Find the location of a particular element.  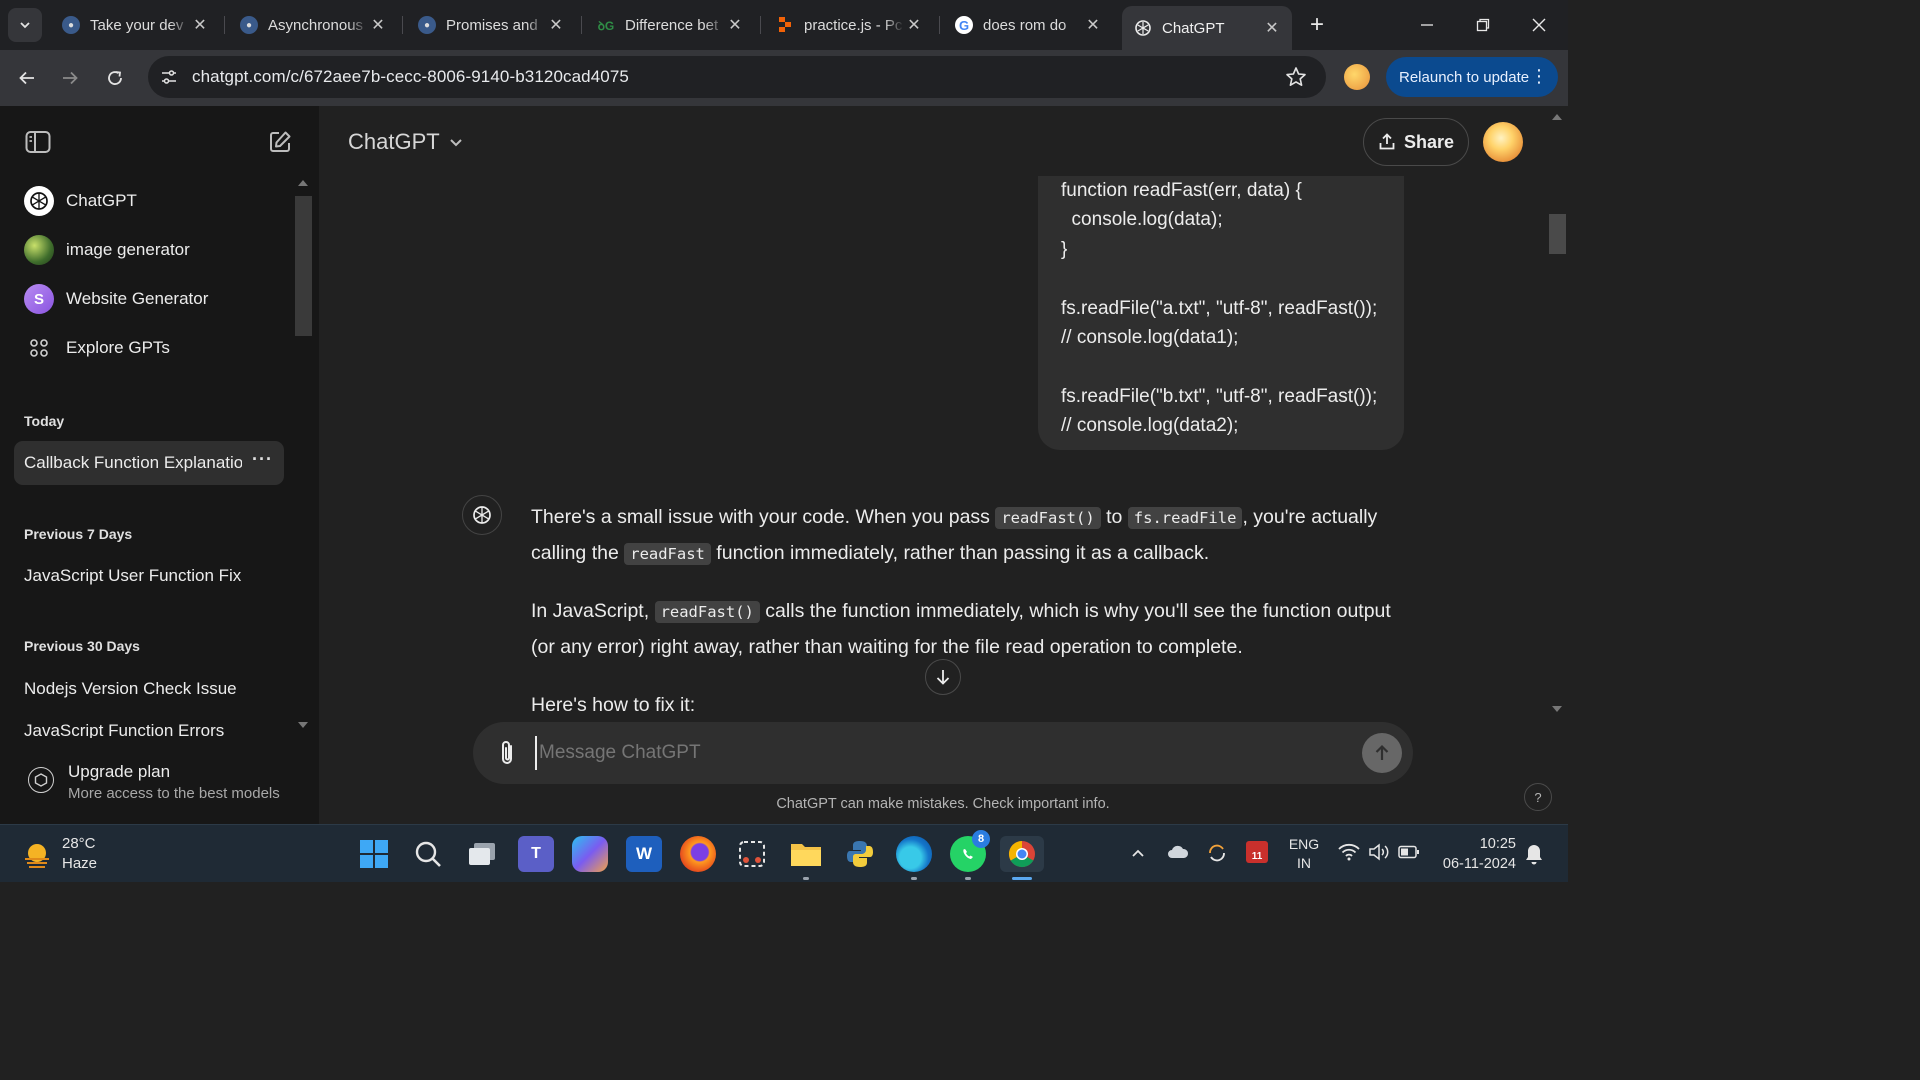

browser-tab: practice.js - Pc ✕ is located at coordinates (849, 25).